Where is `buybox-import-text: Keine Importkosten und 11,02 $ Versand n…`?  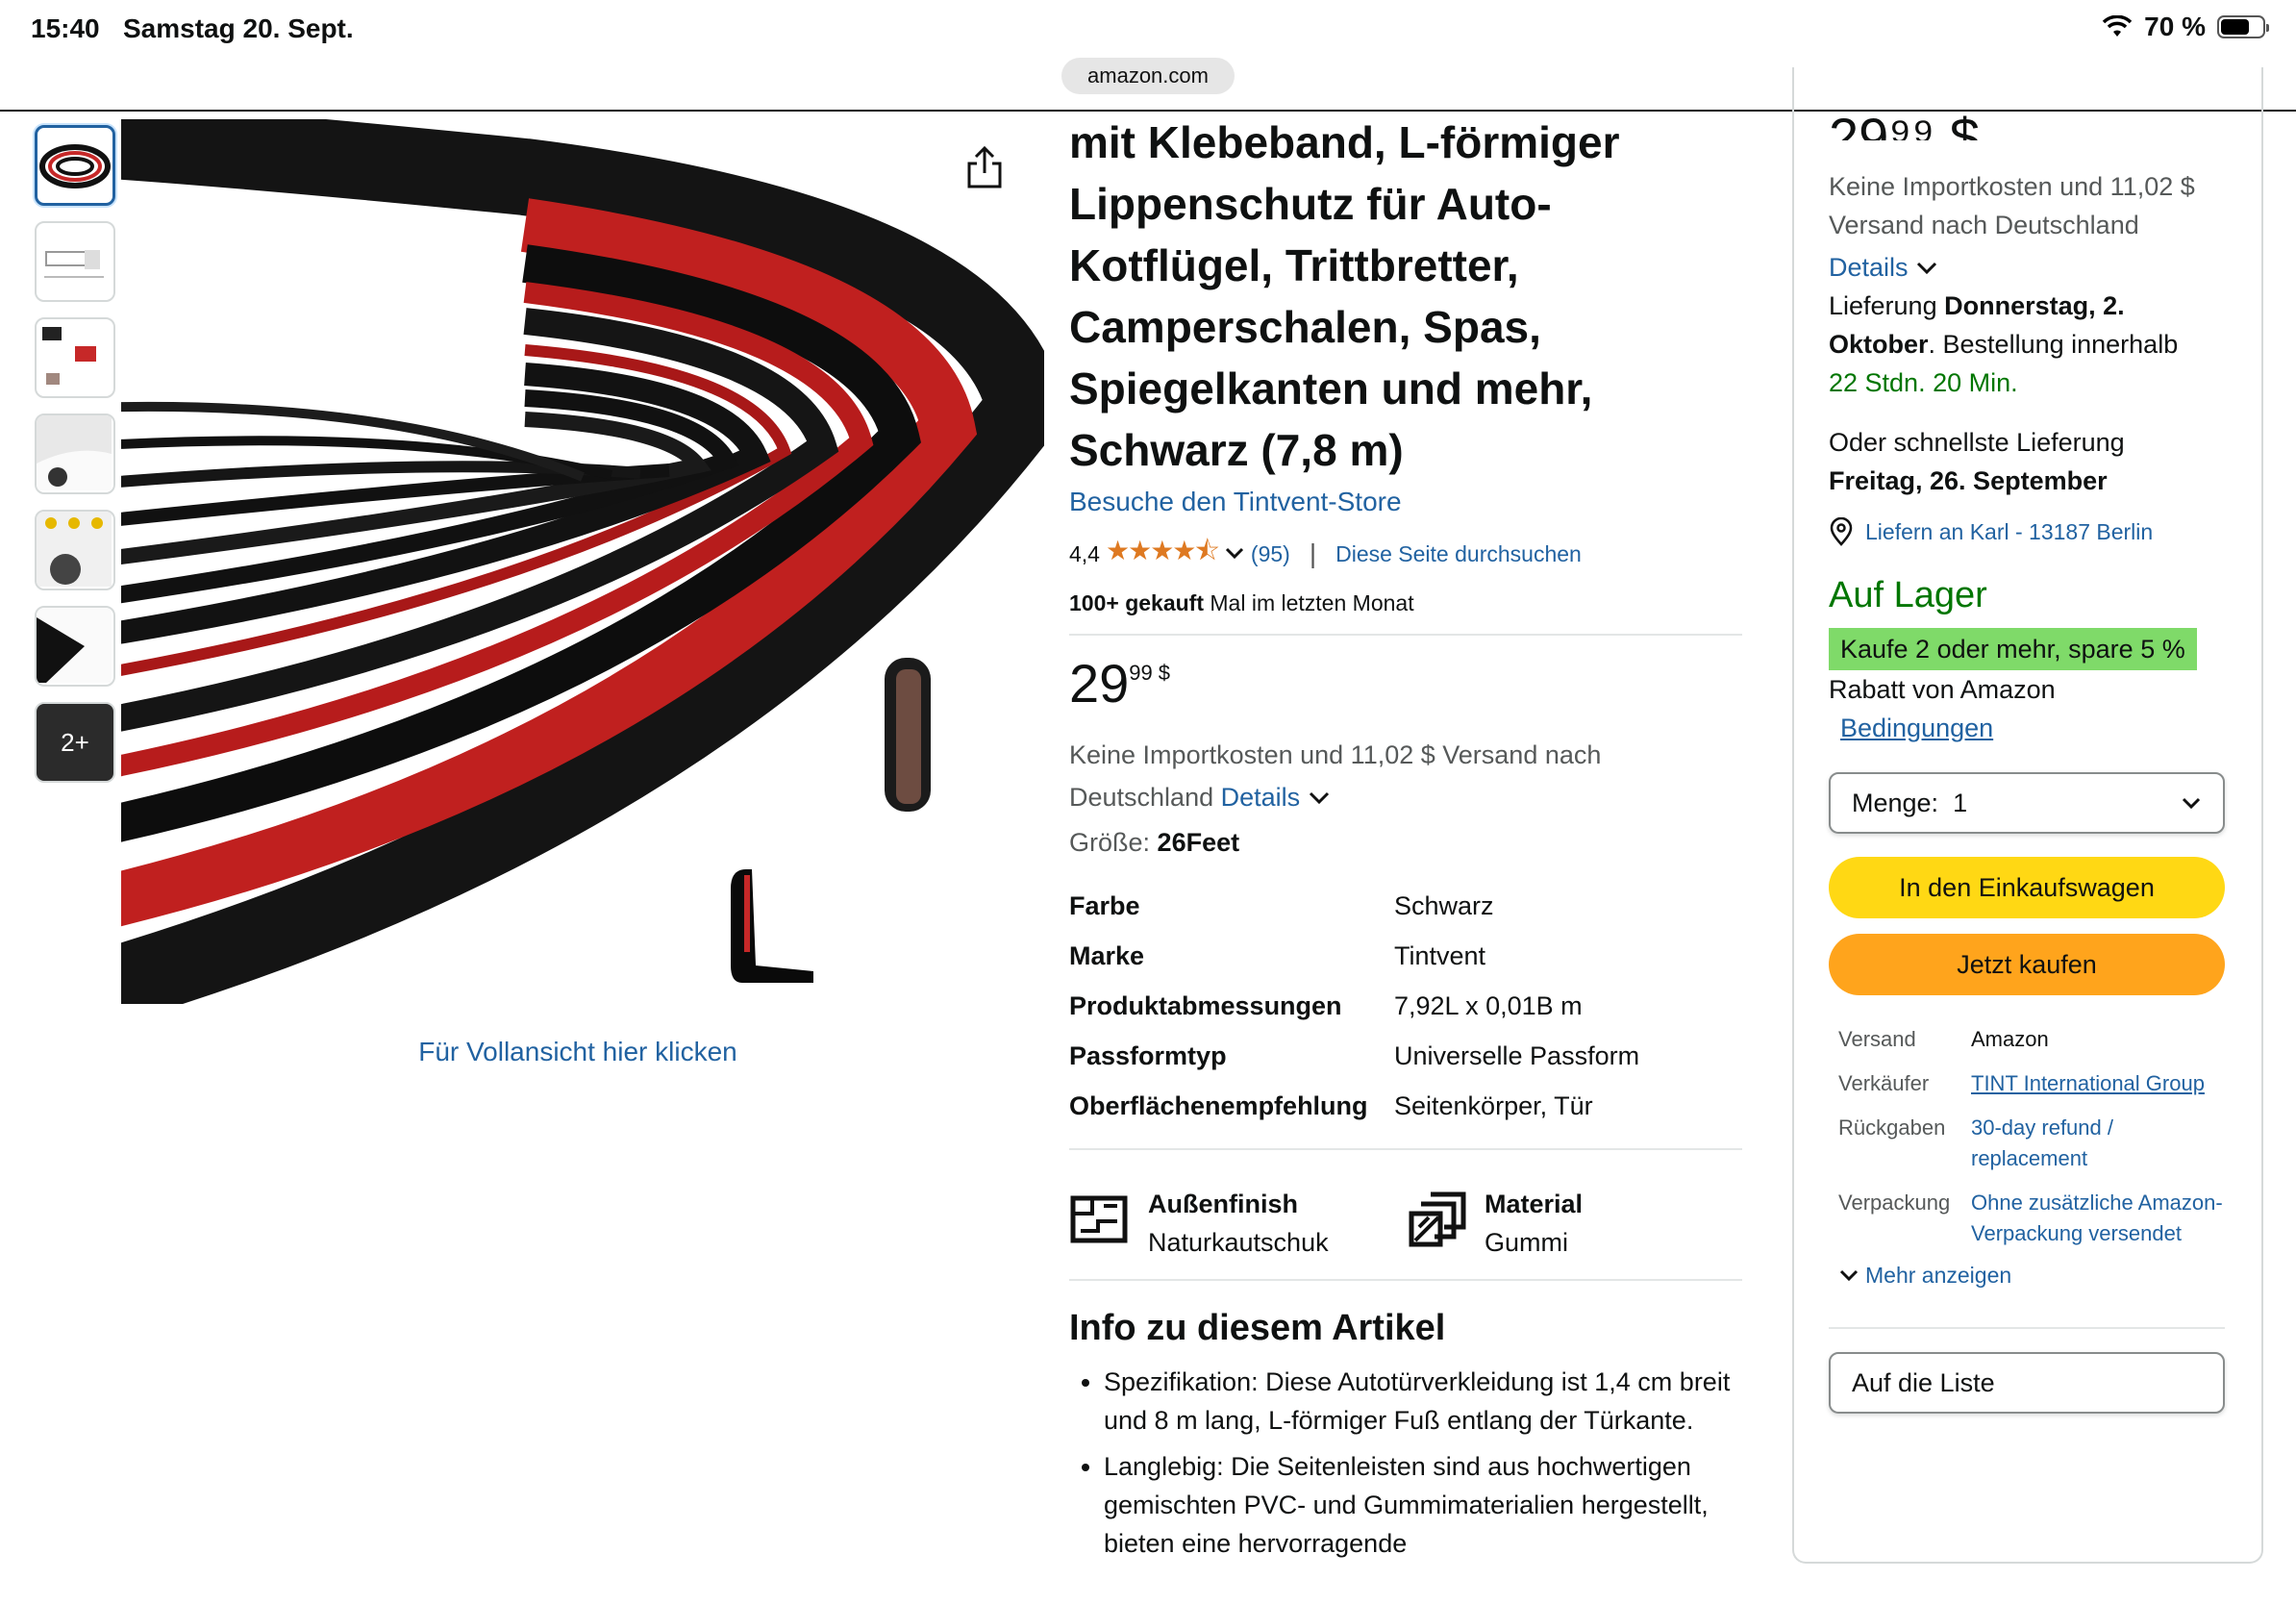
buybox-import-text: Keine Importkosten und 11,02 $ Versand n… is located at coordinates (2012, 205).